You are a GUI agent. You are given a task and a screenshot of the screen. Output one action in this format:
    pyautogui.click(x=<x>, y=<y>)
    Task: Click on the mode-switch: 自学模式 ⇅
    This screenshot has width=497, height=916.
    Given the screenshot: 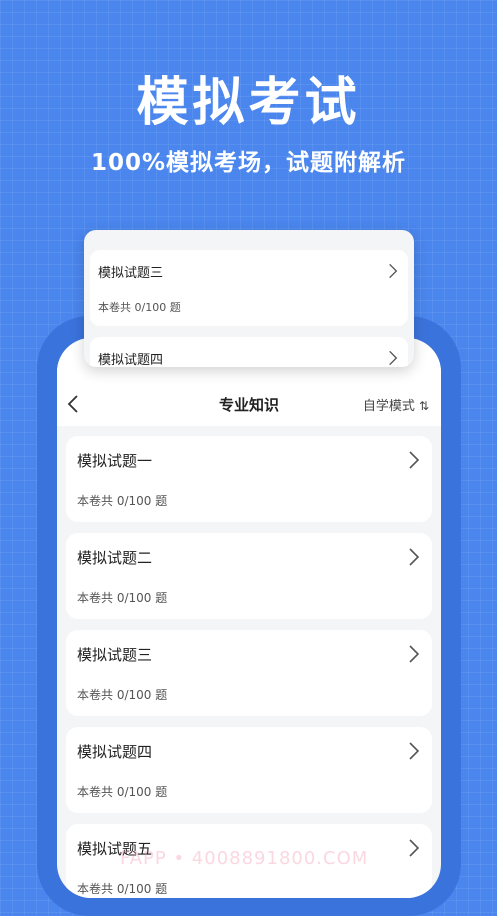 What is the action you would take?
    pyautogui.click(x=396, y=404)
    